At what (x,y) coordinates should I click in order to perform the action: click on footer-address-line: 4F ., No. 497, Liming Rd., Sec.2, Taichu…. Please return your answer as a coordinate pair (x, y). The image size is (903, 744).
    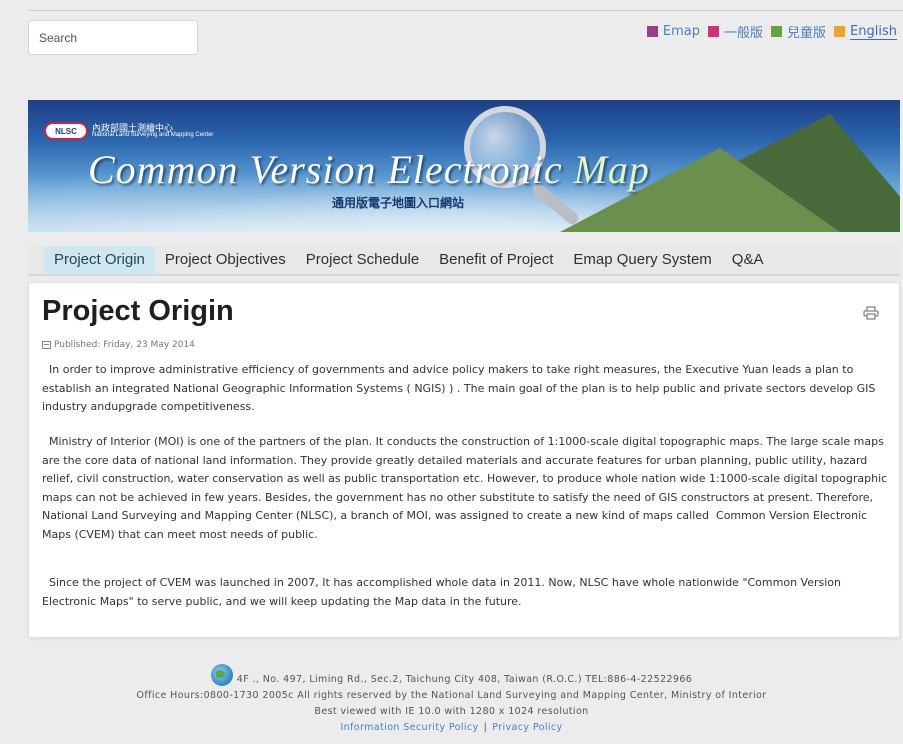
    Looking at the image, I should click on (451, 676).